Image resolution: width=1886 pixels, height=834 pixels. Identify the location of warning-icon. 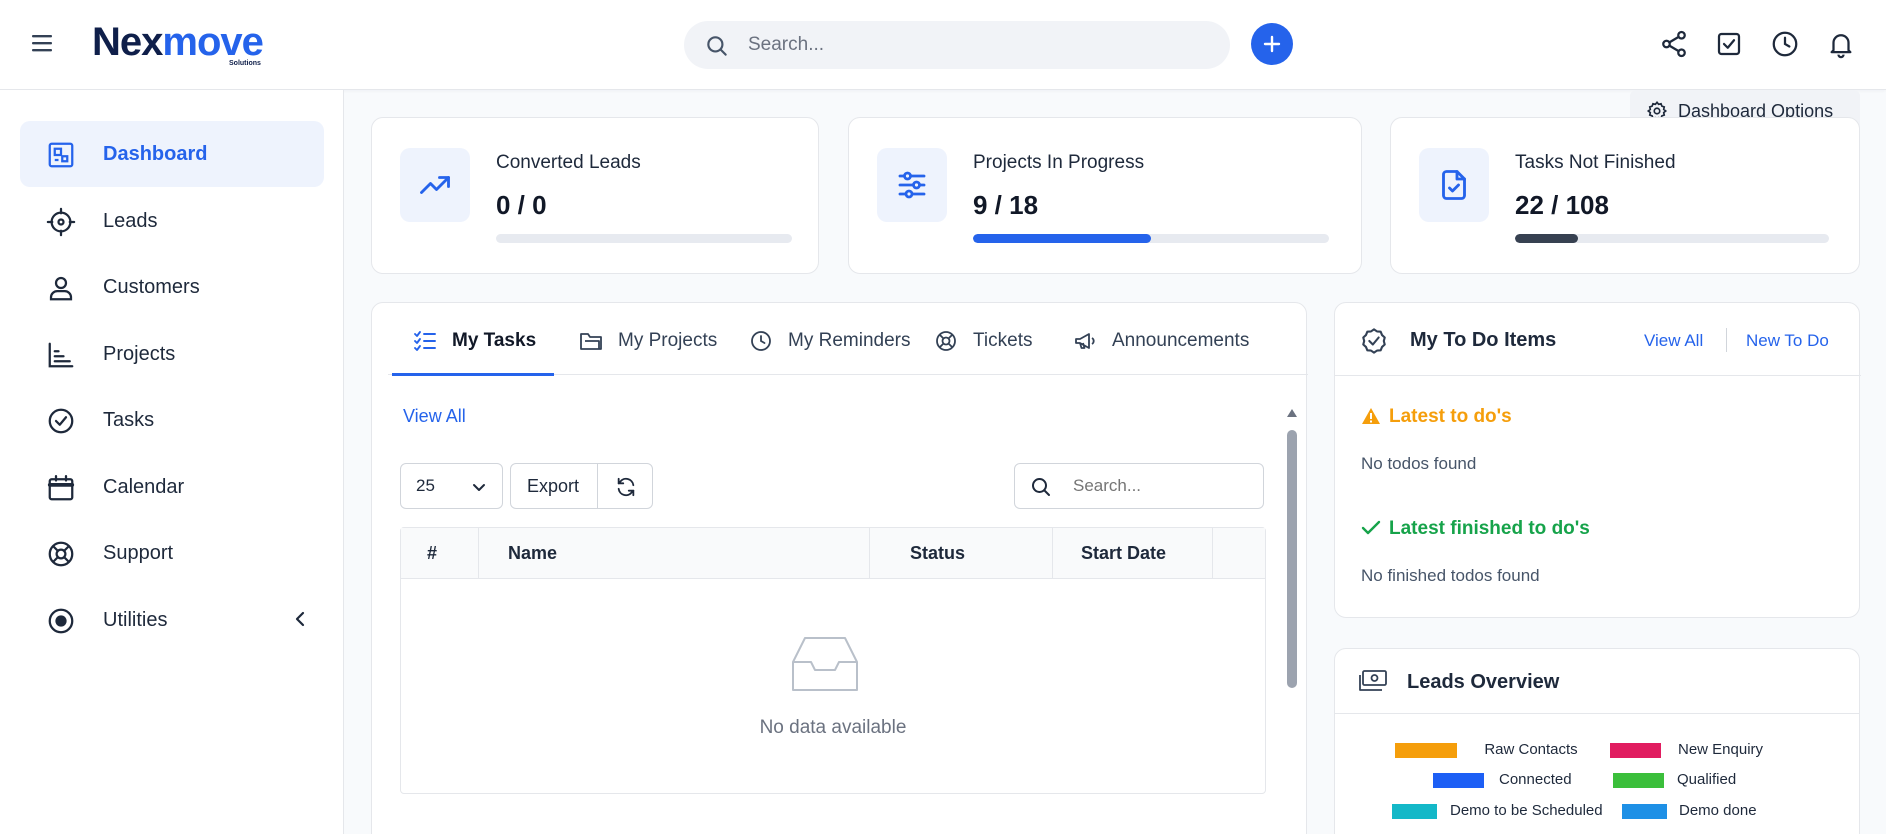
(1371, 416).